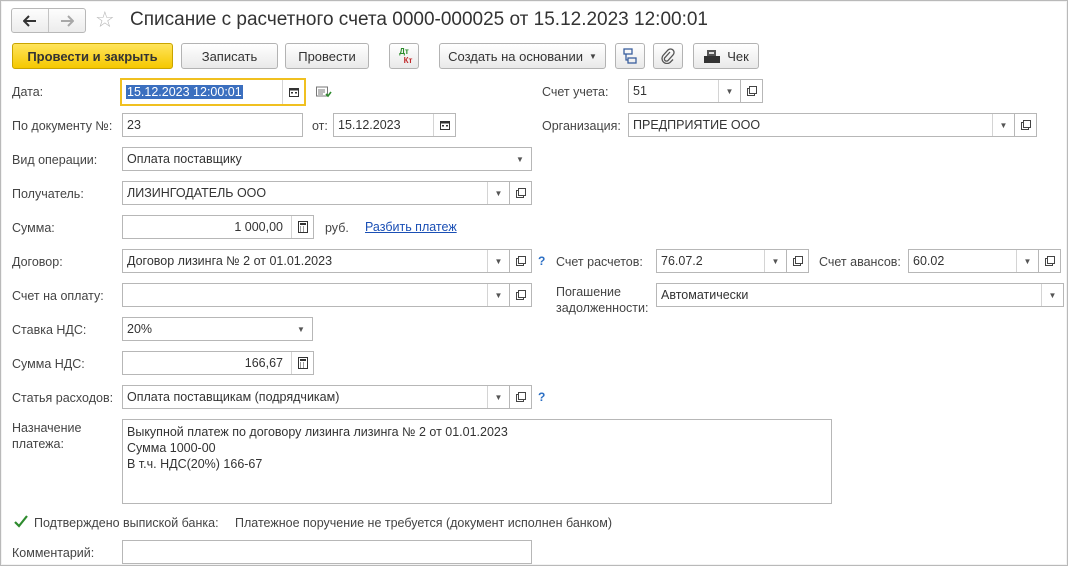 The width and height of the screenshot is (1068, 566). Describe the element at coordinates (126, 523) in the screenshot. I see `bank-confirmed-label: Подтверждено выпиской банка:` at that location.